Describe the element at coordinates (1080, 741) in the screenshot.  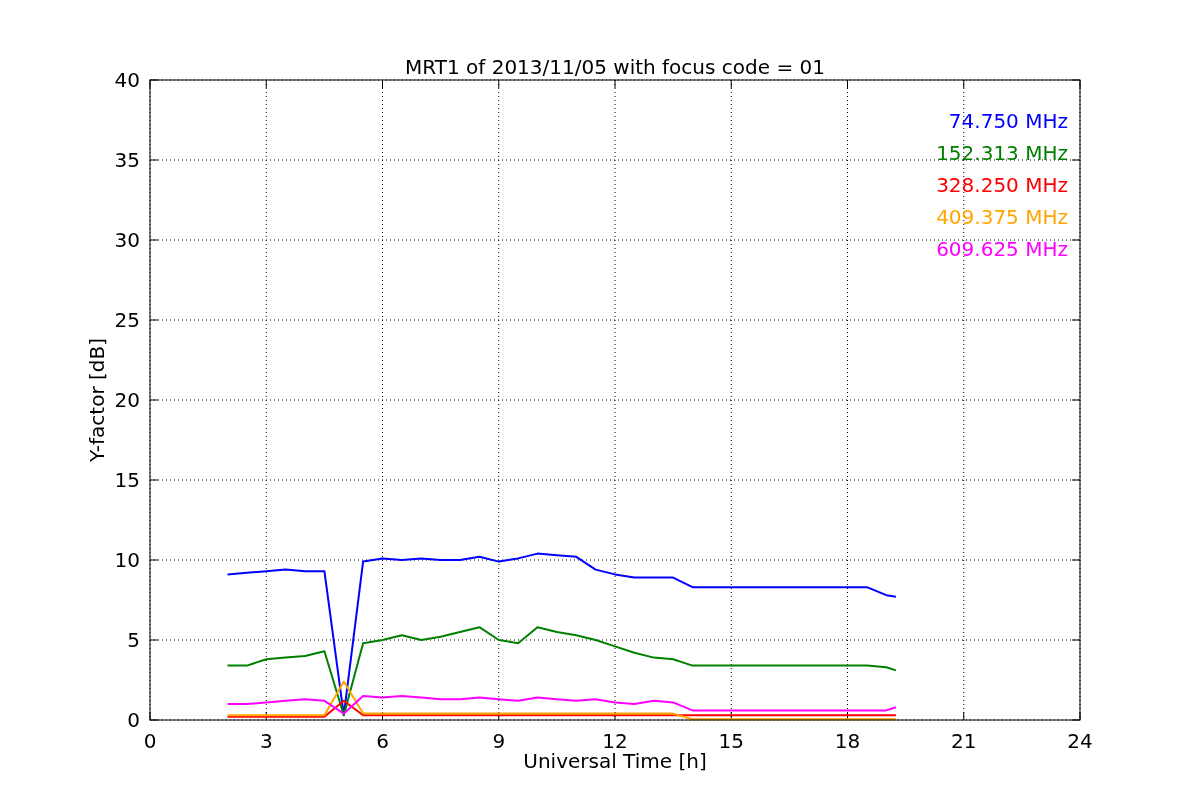
I see `x-tick-label: 24` at that location.